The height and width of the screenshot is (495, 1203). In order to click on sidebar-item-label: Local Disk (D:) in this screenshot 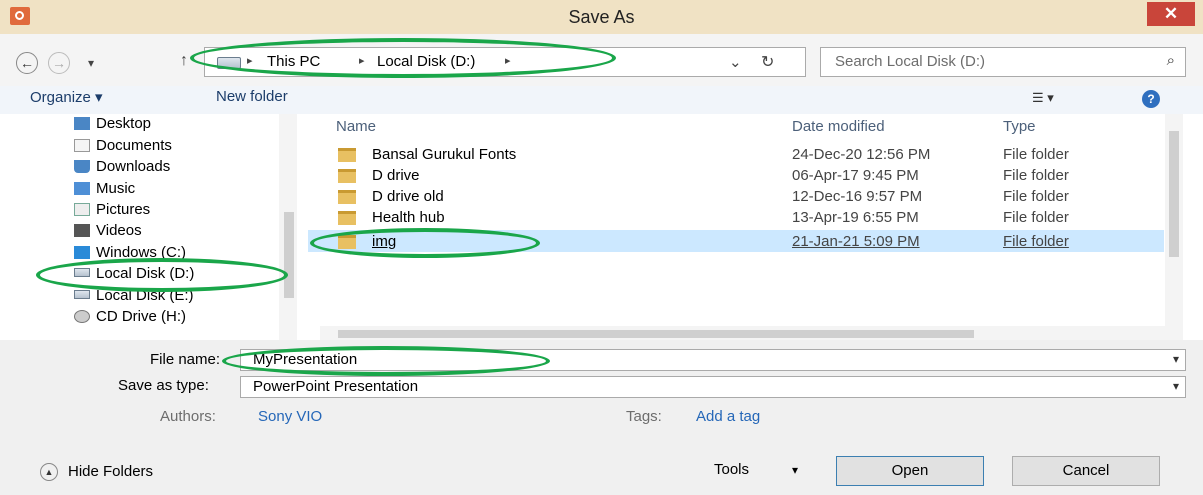, I will do `click(145, 273)`.